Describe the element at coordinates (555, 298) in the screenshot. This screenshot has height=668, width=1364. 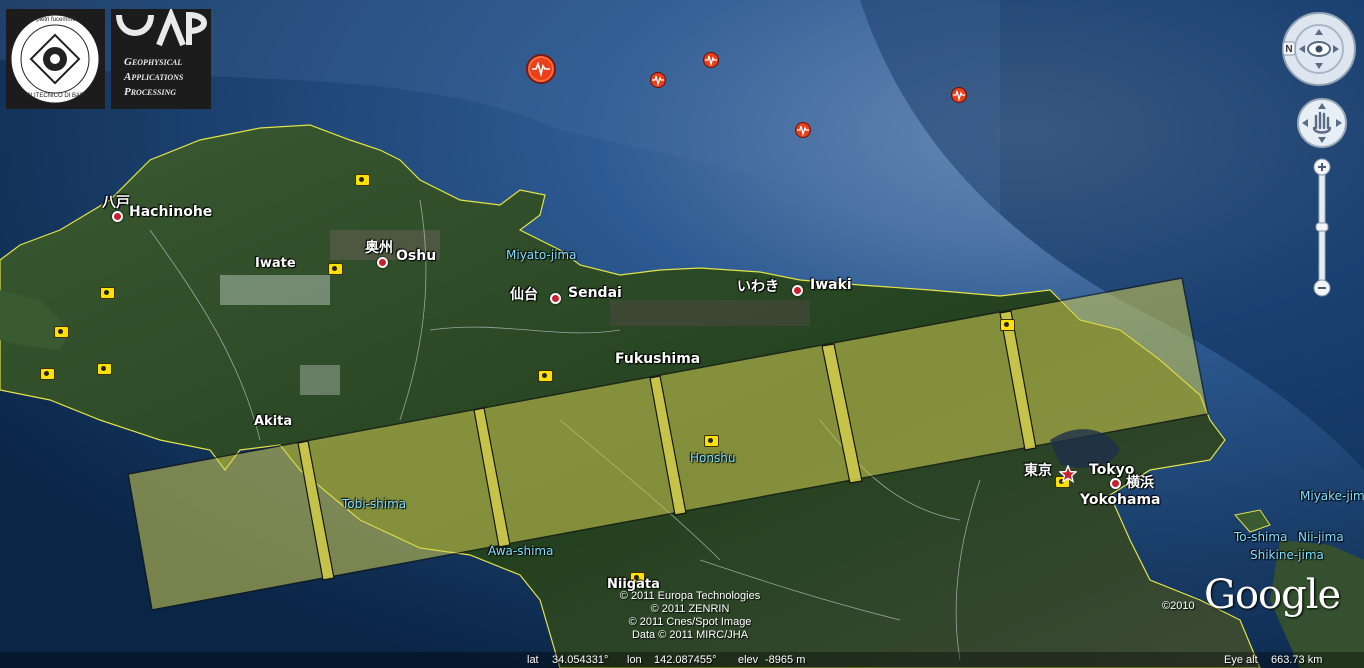
I see `city-marker-sendai` at that location.